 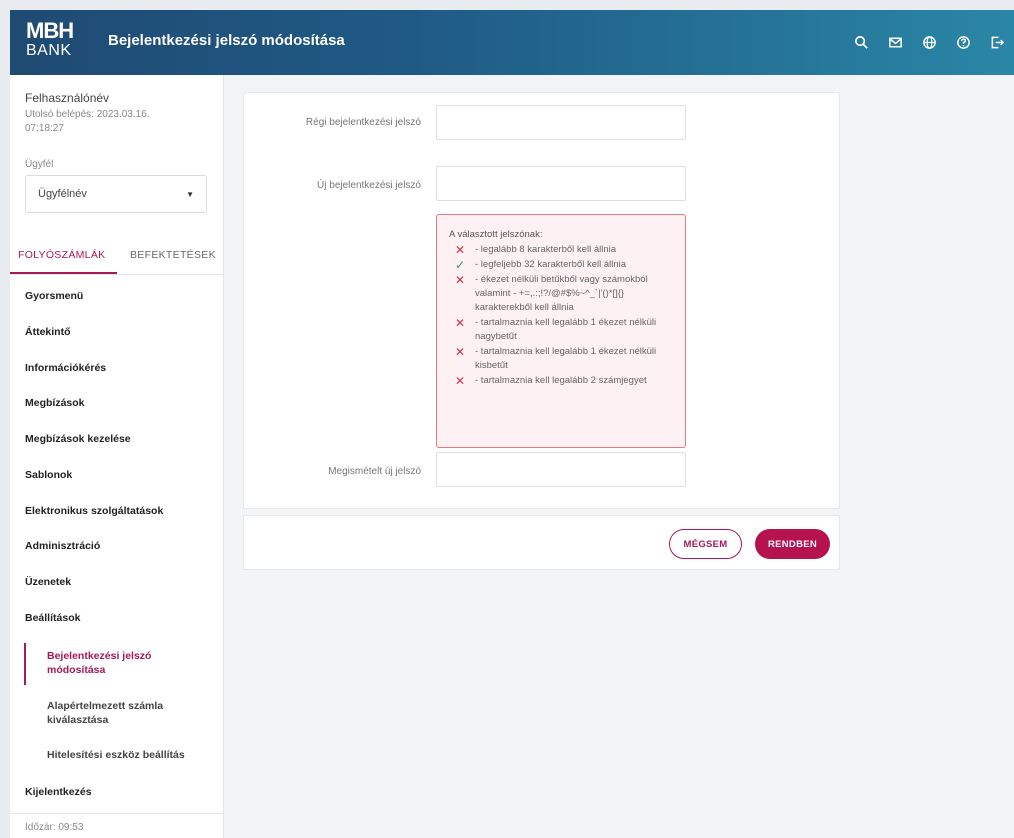 I want to click on nav-item-uzenetek: Üzenetek, so click(x=48, y=582).